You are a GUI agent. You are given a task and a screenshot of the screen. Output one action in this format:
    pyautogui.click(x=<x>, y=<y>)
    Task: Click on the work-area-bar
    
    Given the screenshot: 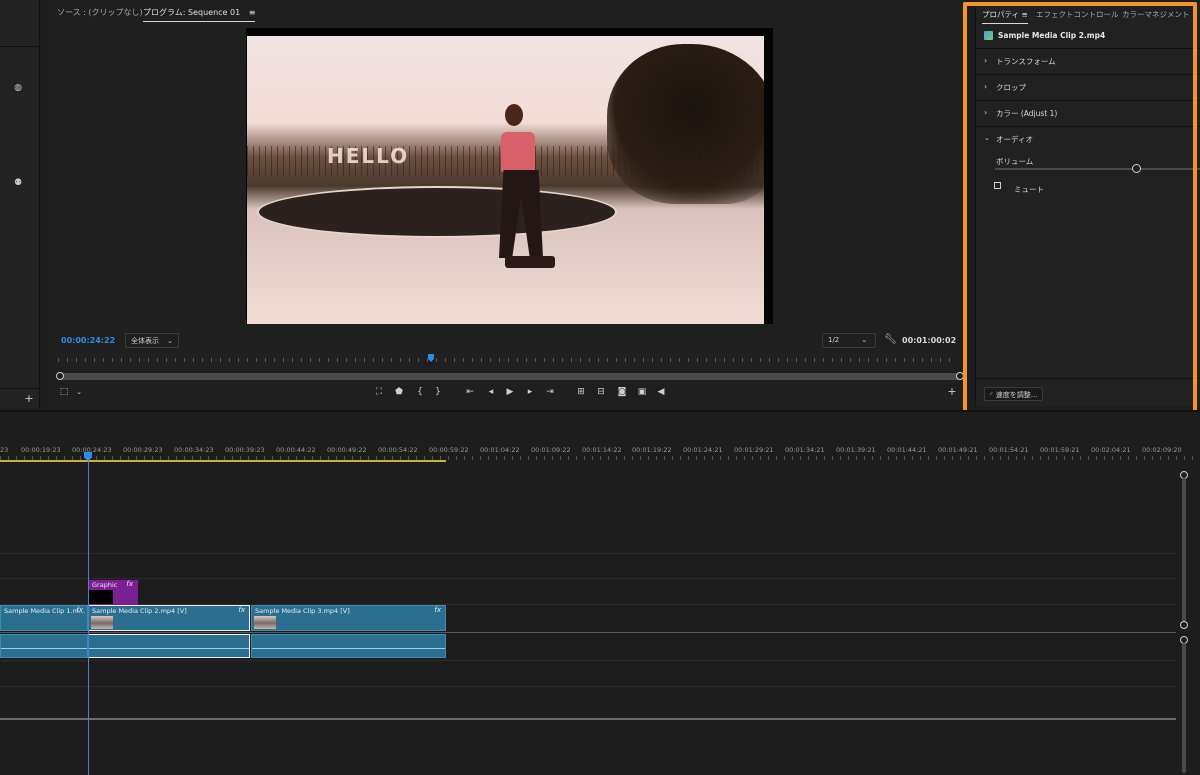 What is the action you would take?
    pyautogui.click(x=223, y=461)
    